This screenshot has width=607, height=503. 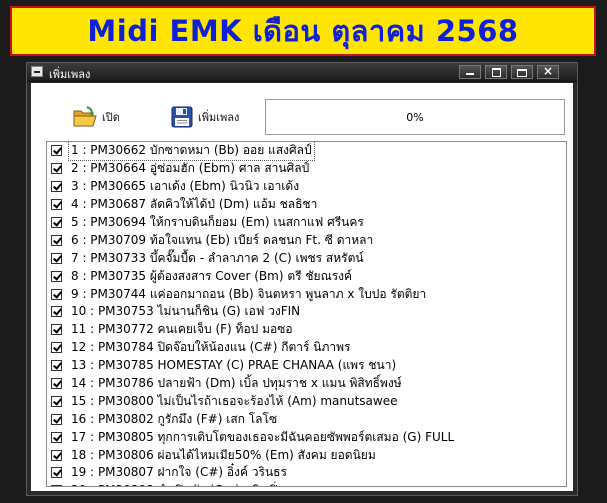 I want to click on toolbar: เปิด เพิ่มเพลง 0%, so click(x=302, y=110).